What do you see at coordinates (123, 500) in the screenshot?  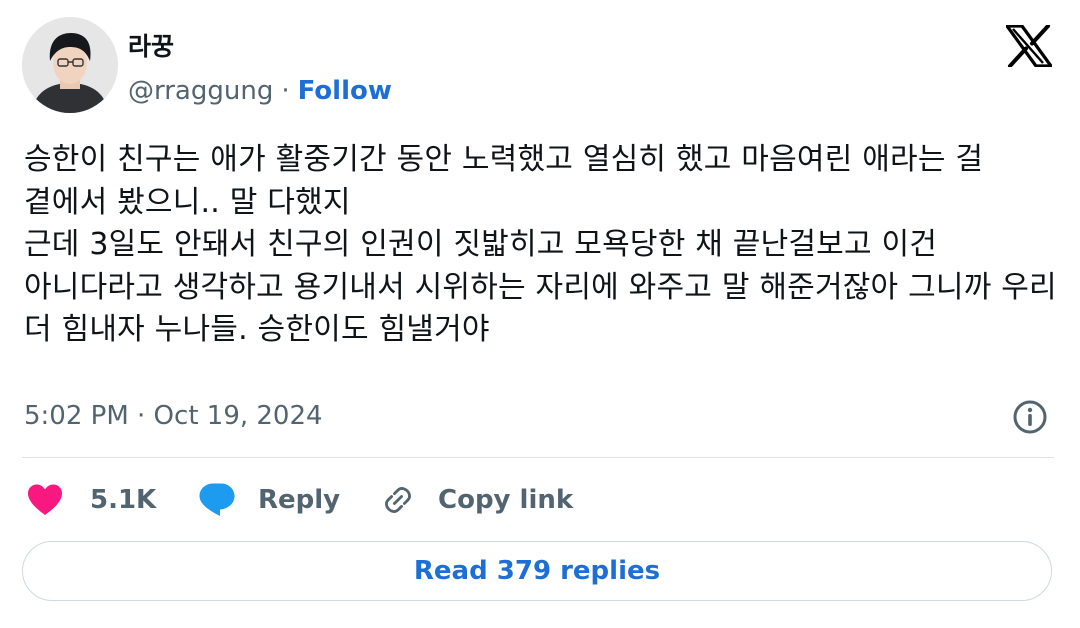 I see `like-count: 5.1K` at bounding box center [123, 500].